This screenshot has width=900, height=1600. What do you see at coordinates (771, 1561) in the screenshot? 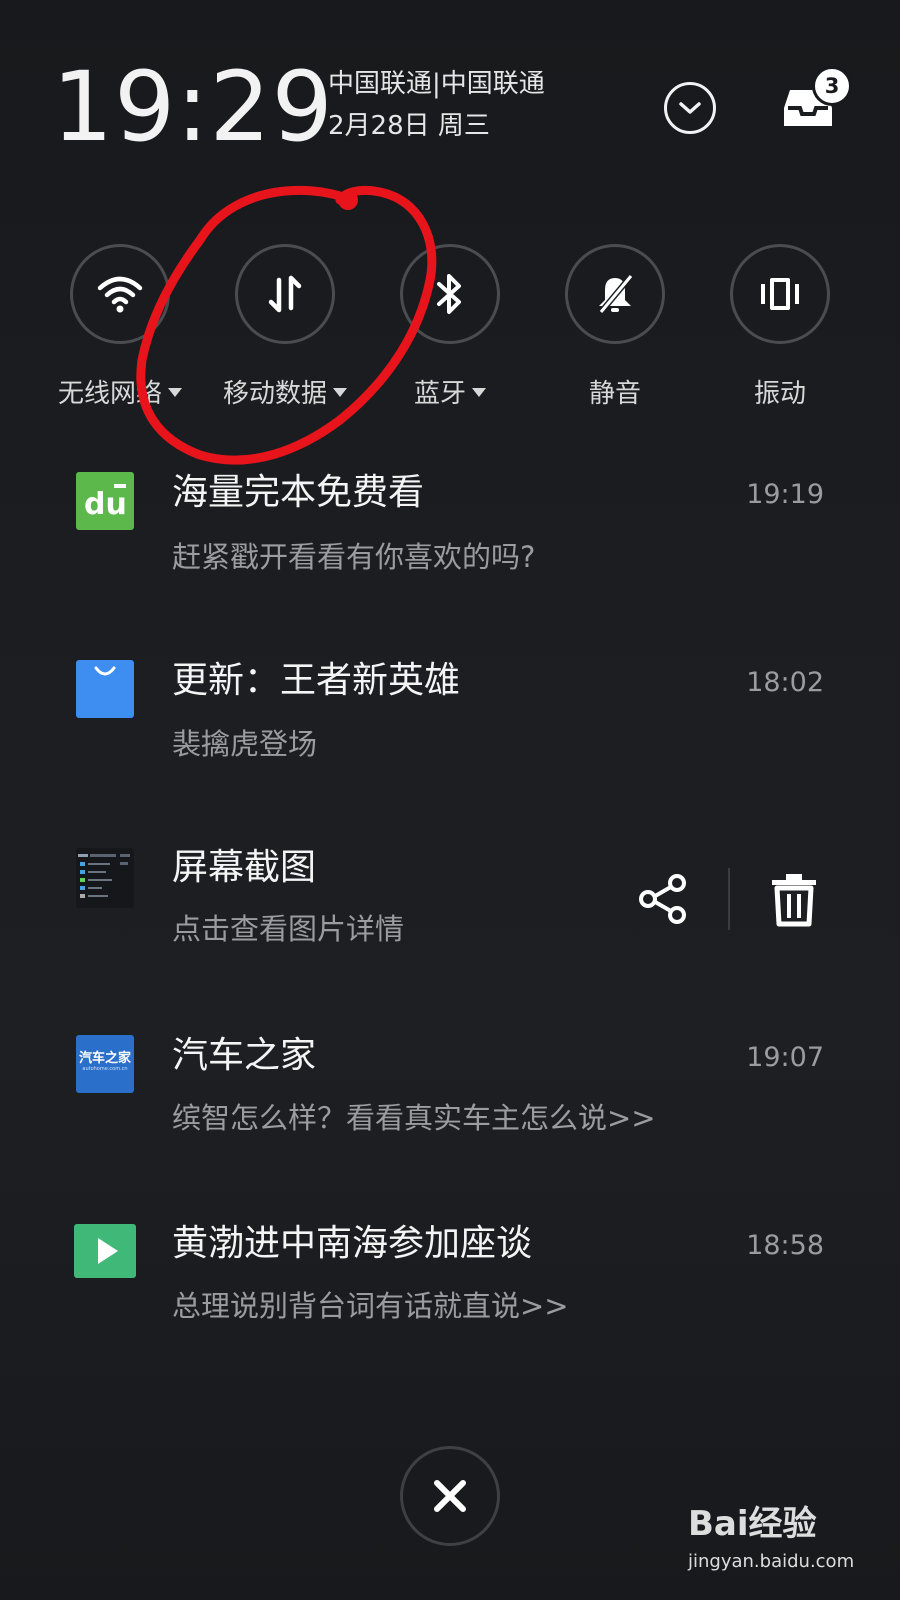
I see `watermark-url: jingyan.baidu.com` at bounding box center [771, 1561].